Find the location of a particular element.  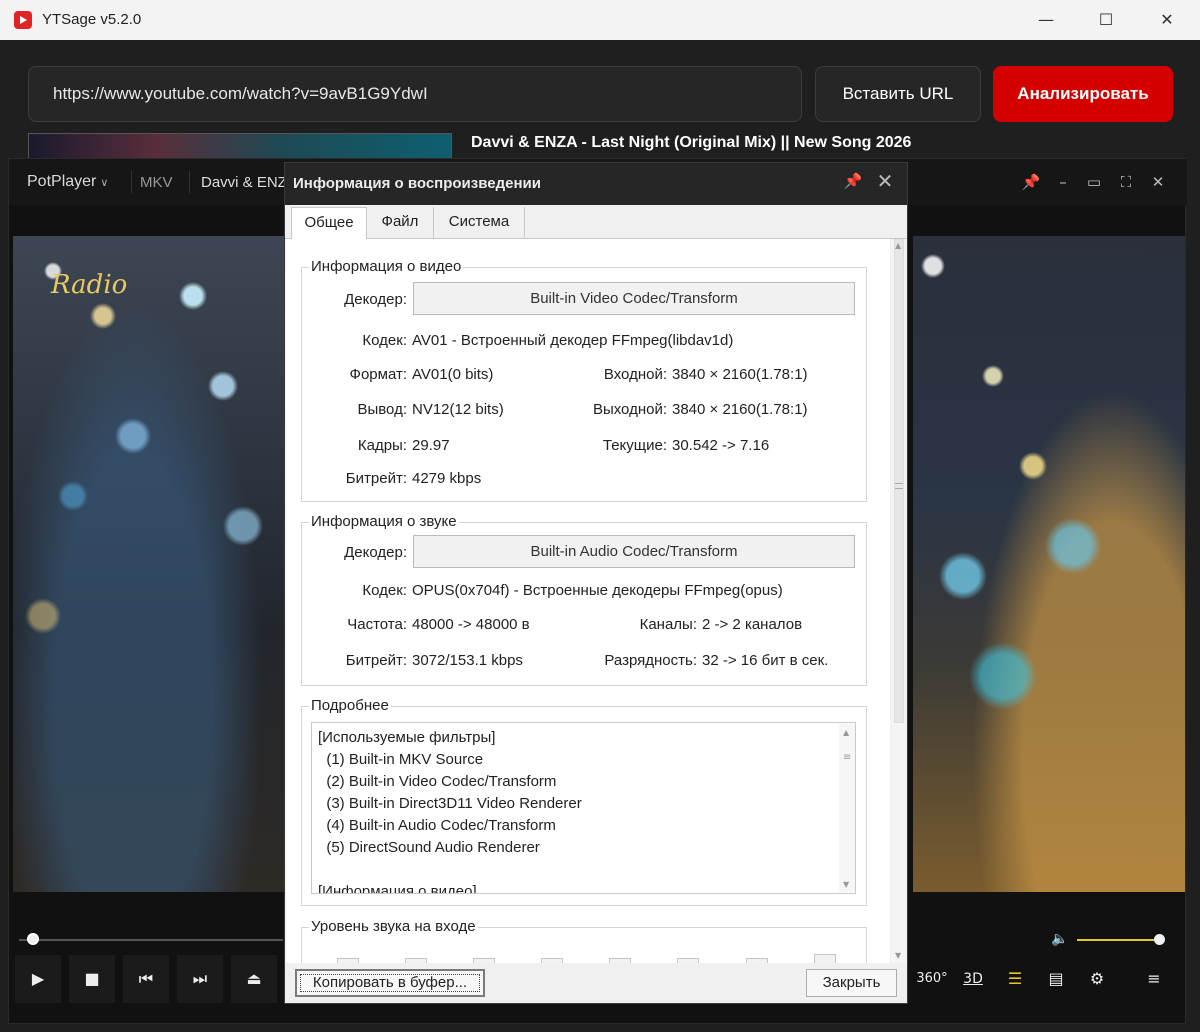

potplayer-menu: PotPlayer ∨ is located at coordinates (67, 182).